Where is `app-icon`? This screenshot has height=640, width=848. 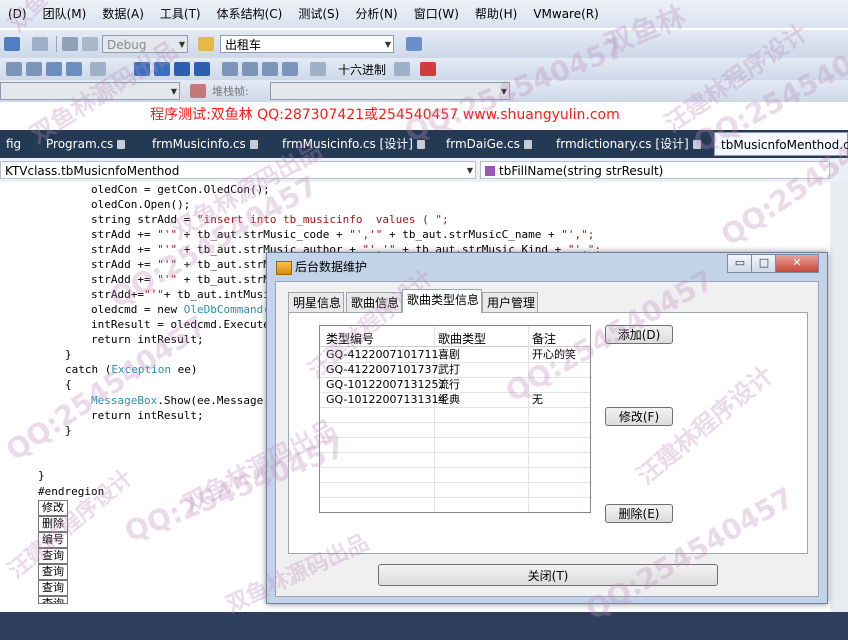
app-icon is located at coordinates (284, 268).